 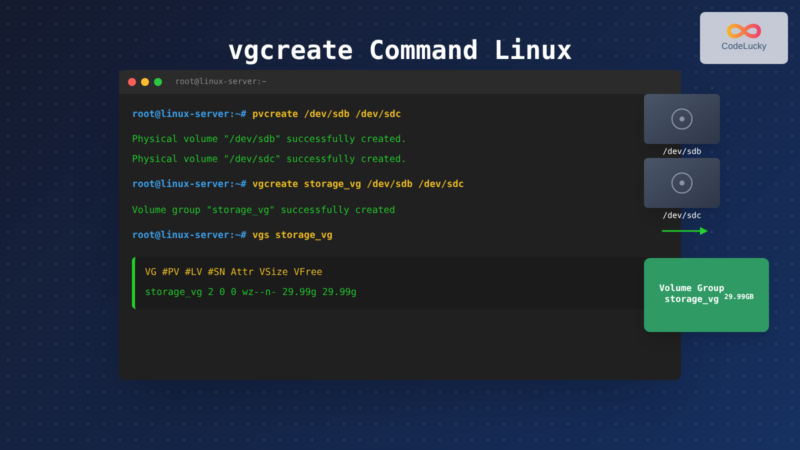 I want to click on command-text: pvcreate /dev/sdb /dev/sdc, so click(x=327, y=115).